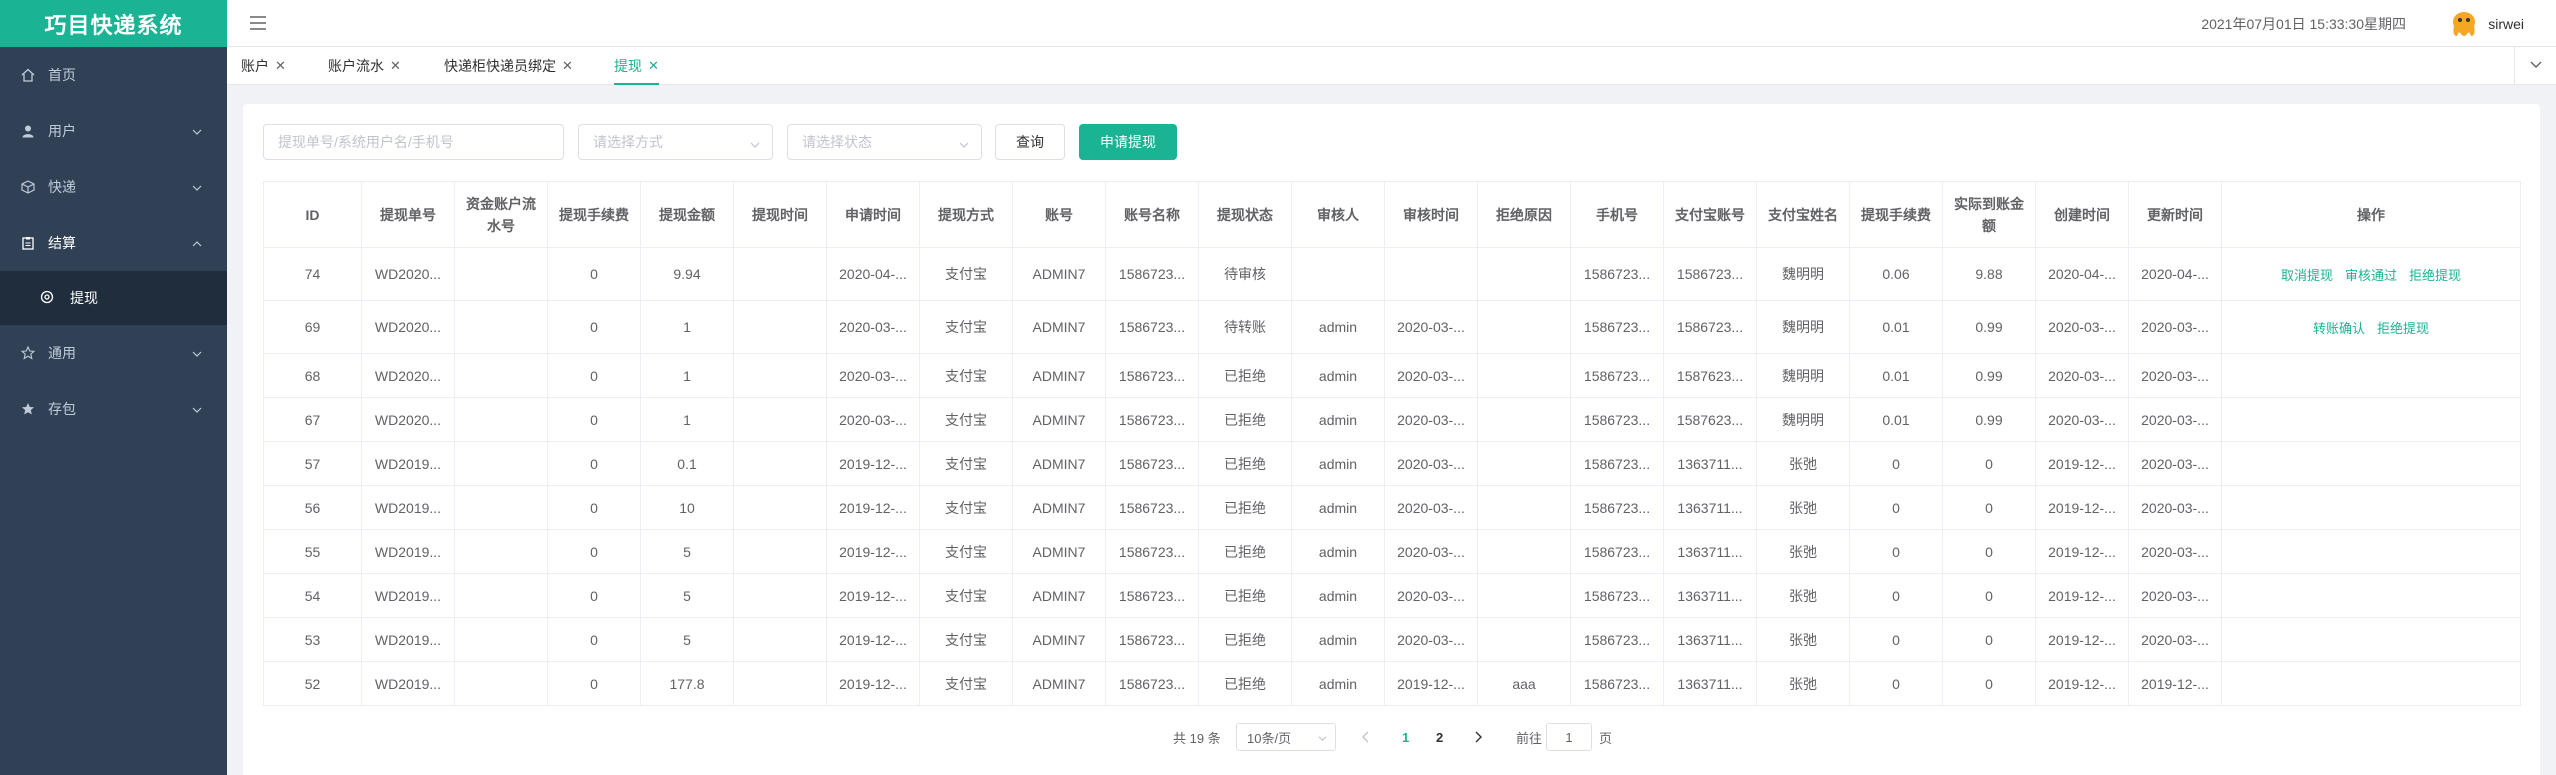  I want to click on next-page-icon, so click(1478, 737).